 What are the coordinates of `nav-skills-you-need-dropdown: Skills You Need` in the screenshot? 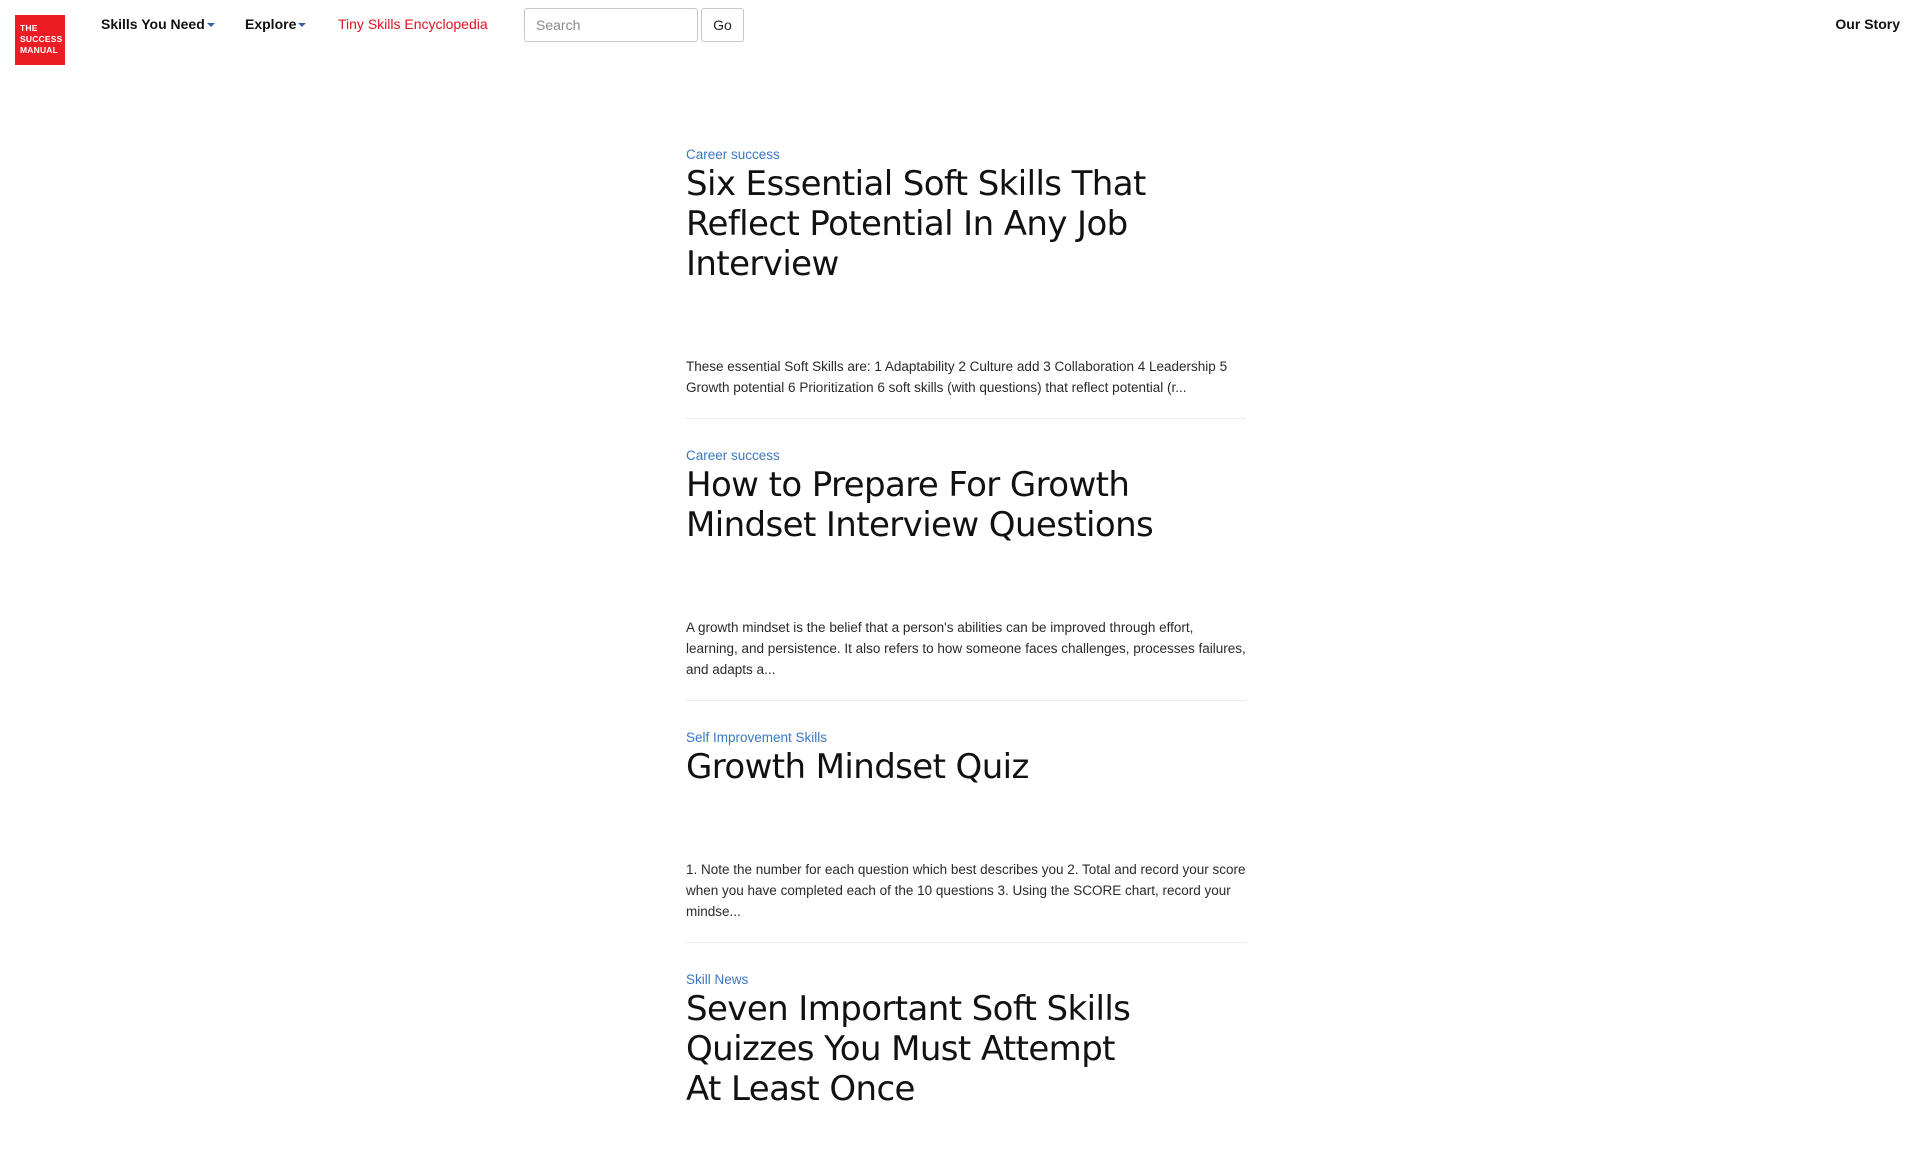 It's located at (158, 24).